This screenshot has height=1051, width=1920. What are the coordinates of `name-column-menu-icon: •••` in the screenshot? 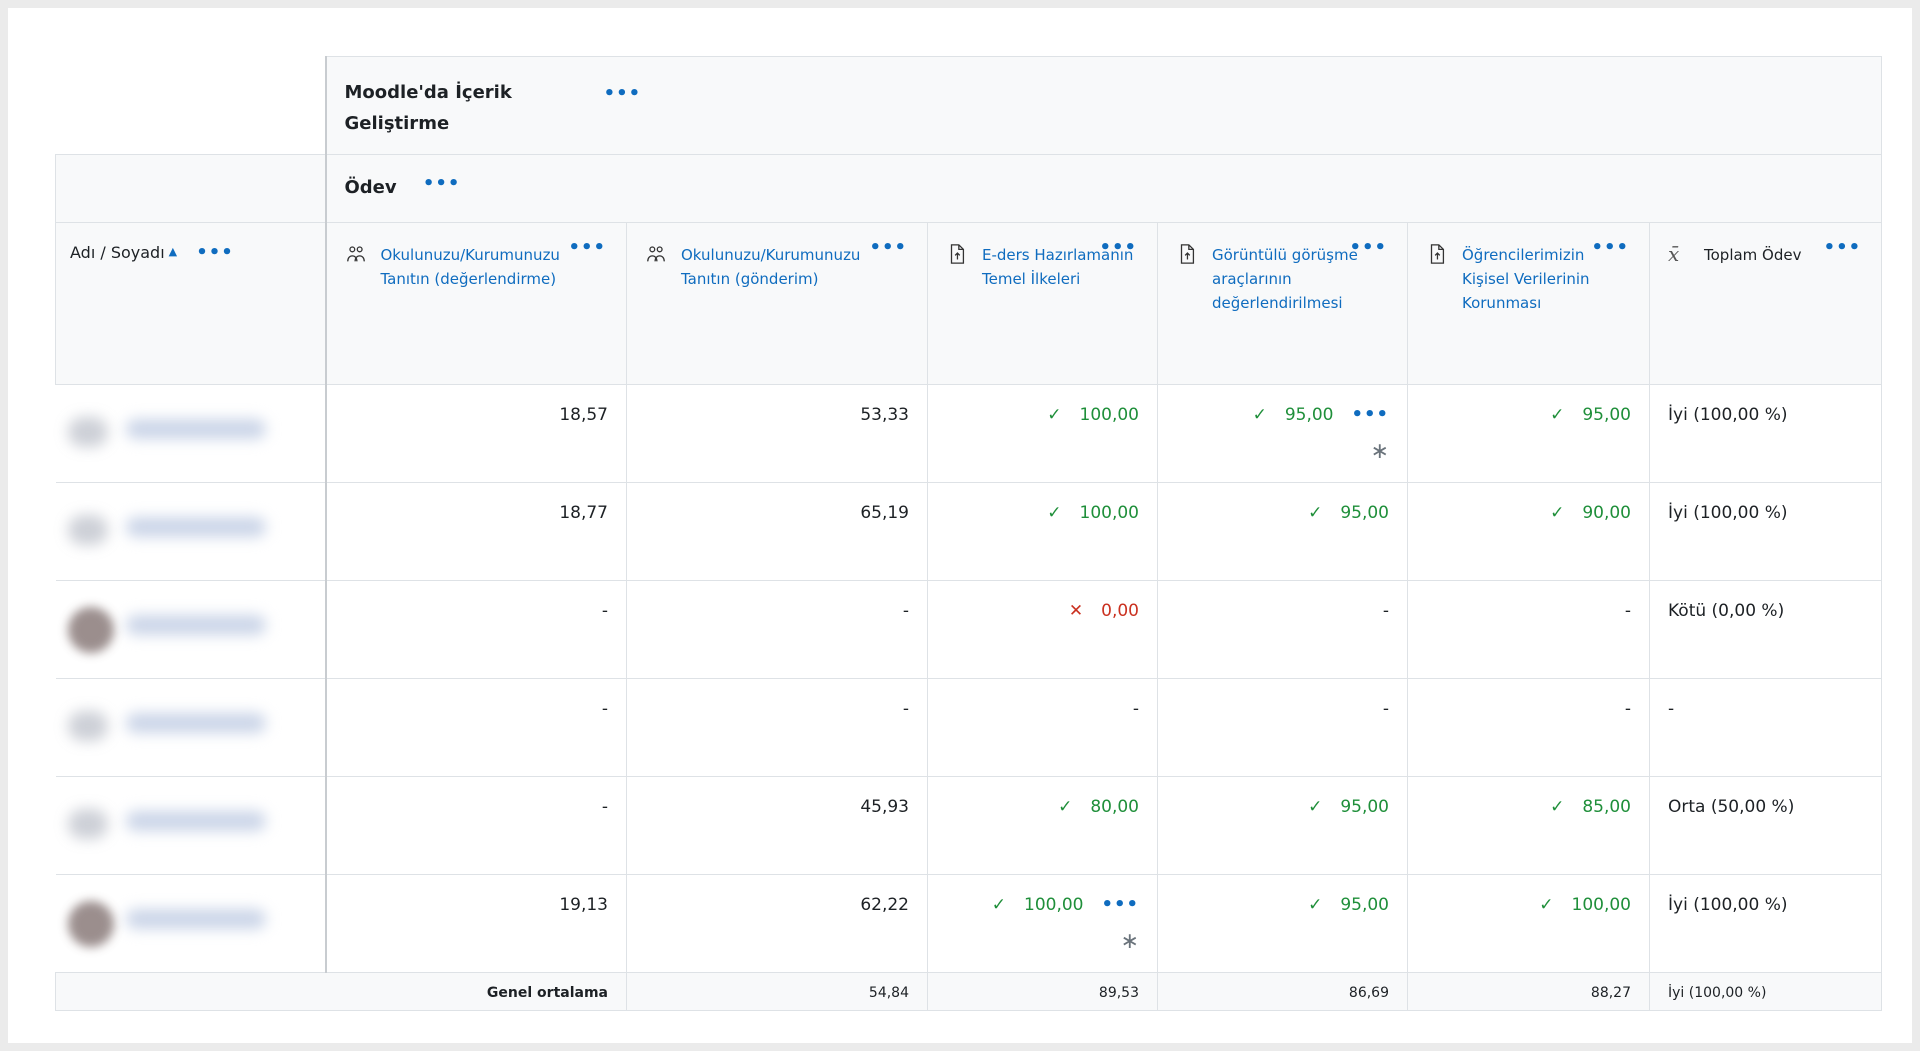 It's located at (215, 252).